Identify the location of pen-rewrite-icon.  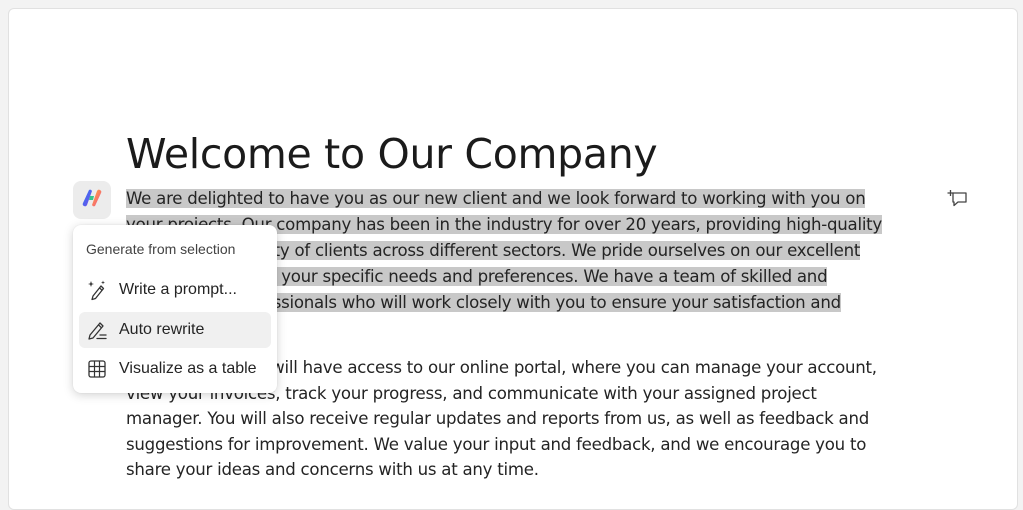
(97, 330).